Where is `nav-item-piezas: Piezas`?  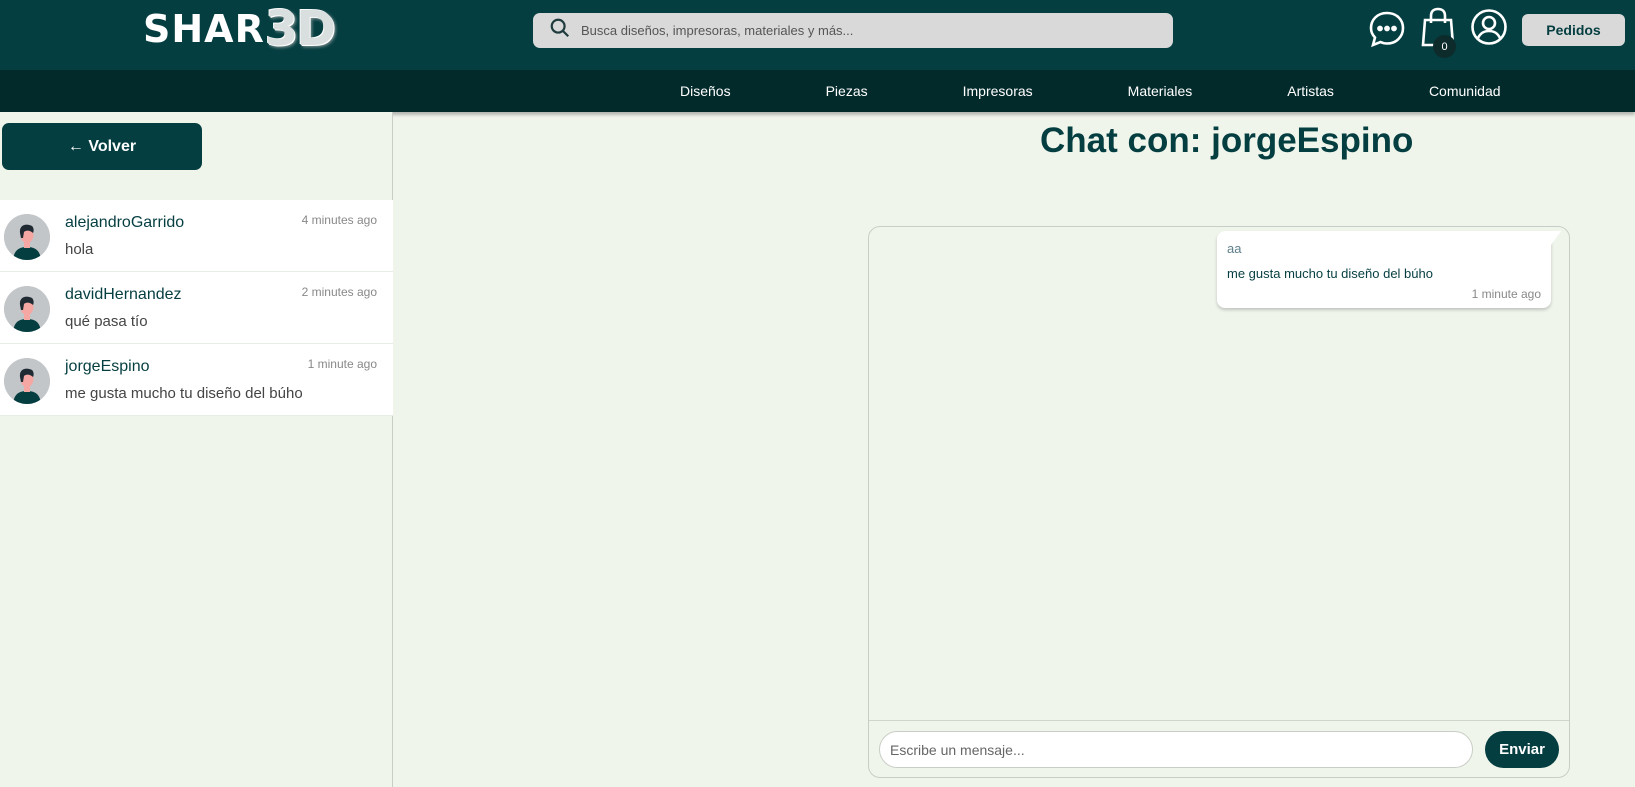 nav-item-piezas: Piezas is located at coordinates (847, 91).